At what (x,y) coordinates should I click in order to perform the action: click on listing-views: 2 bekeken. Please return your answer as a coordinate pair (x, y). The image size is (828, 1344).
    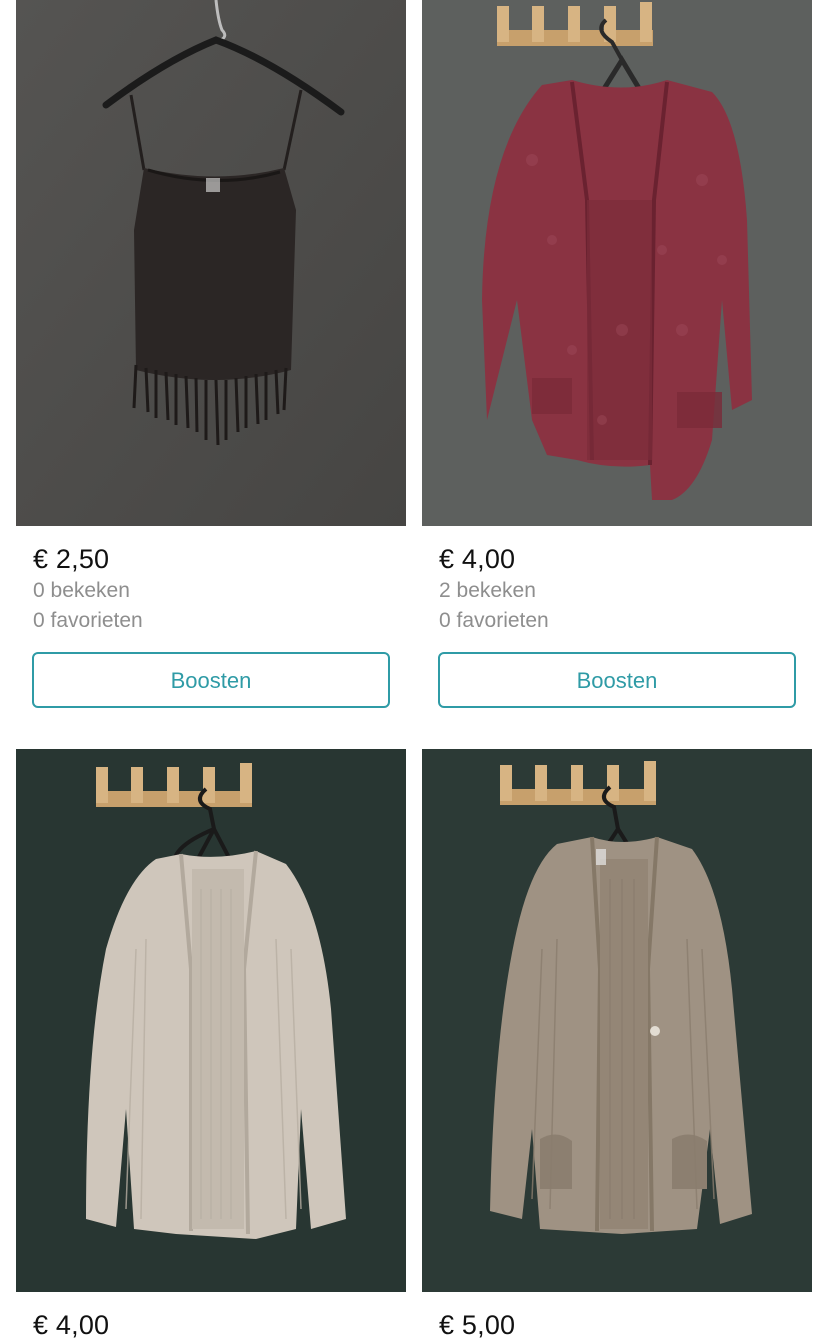
    Looking at the image, I should click on (487, 590).